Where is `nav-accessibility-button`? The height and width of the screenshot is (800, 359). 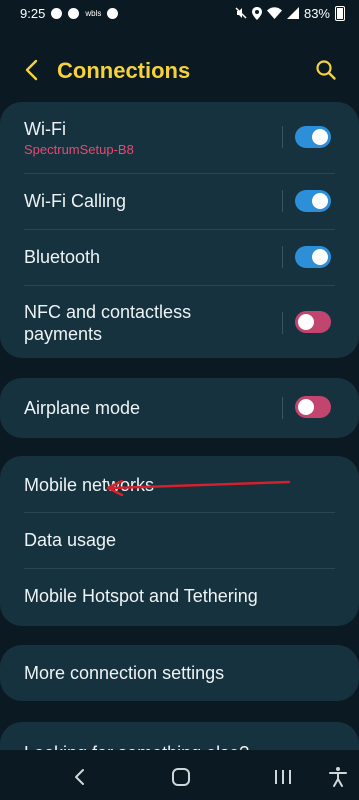
nav-accessibility-button is located at coordinates (338, 777).